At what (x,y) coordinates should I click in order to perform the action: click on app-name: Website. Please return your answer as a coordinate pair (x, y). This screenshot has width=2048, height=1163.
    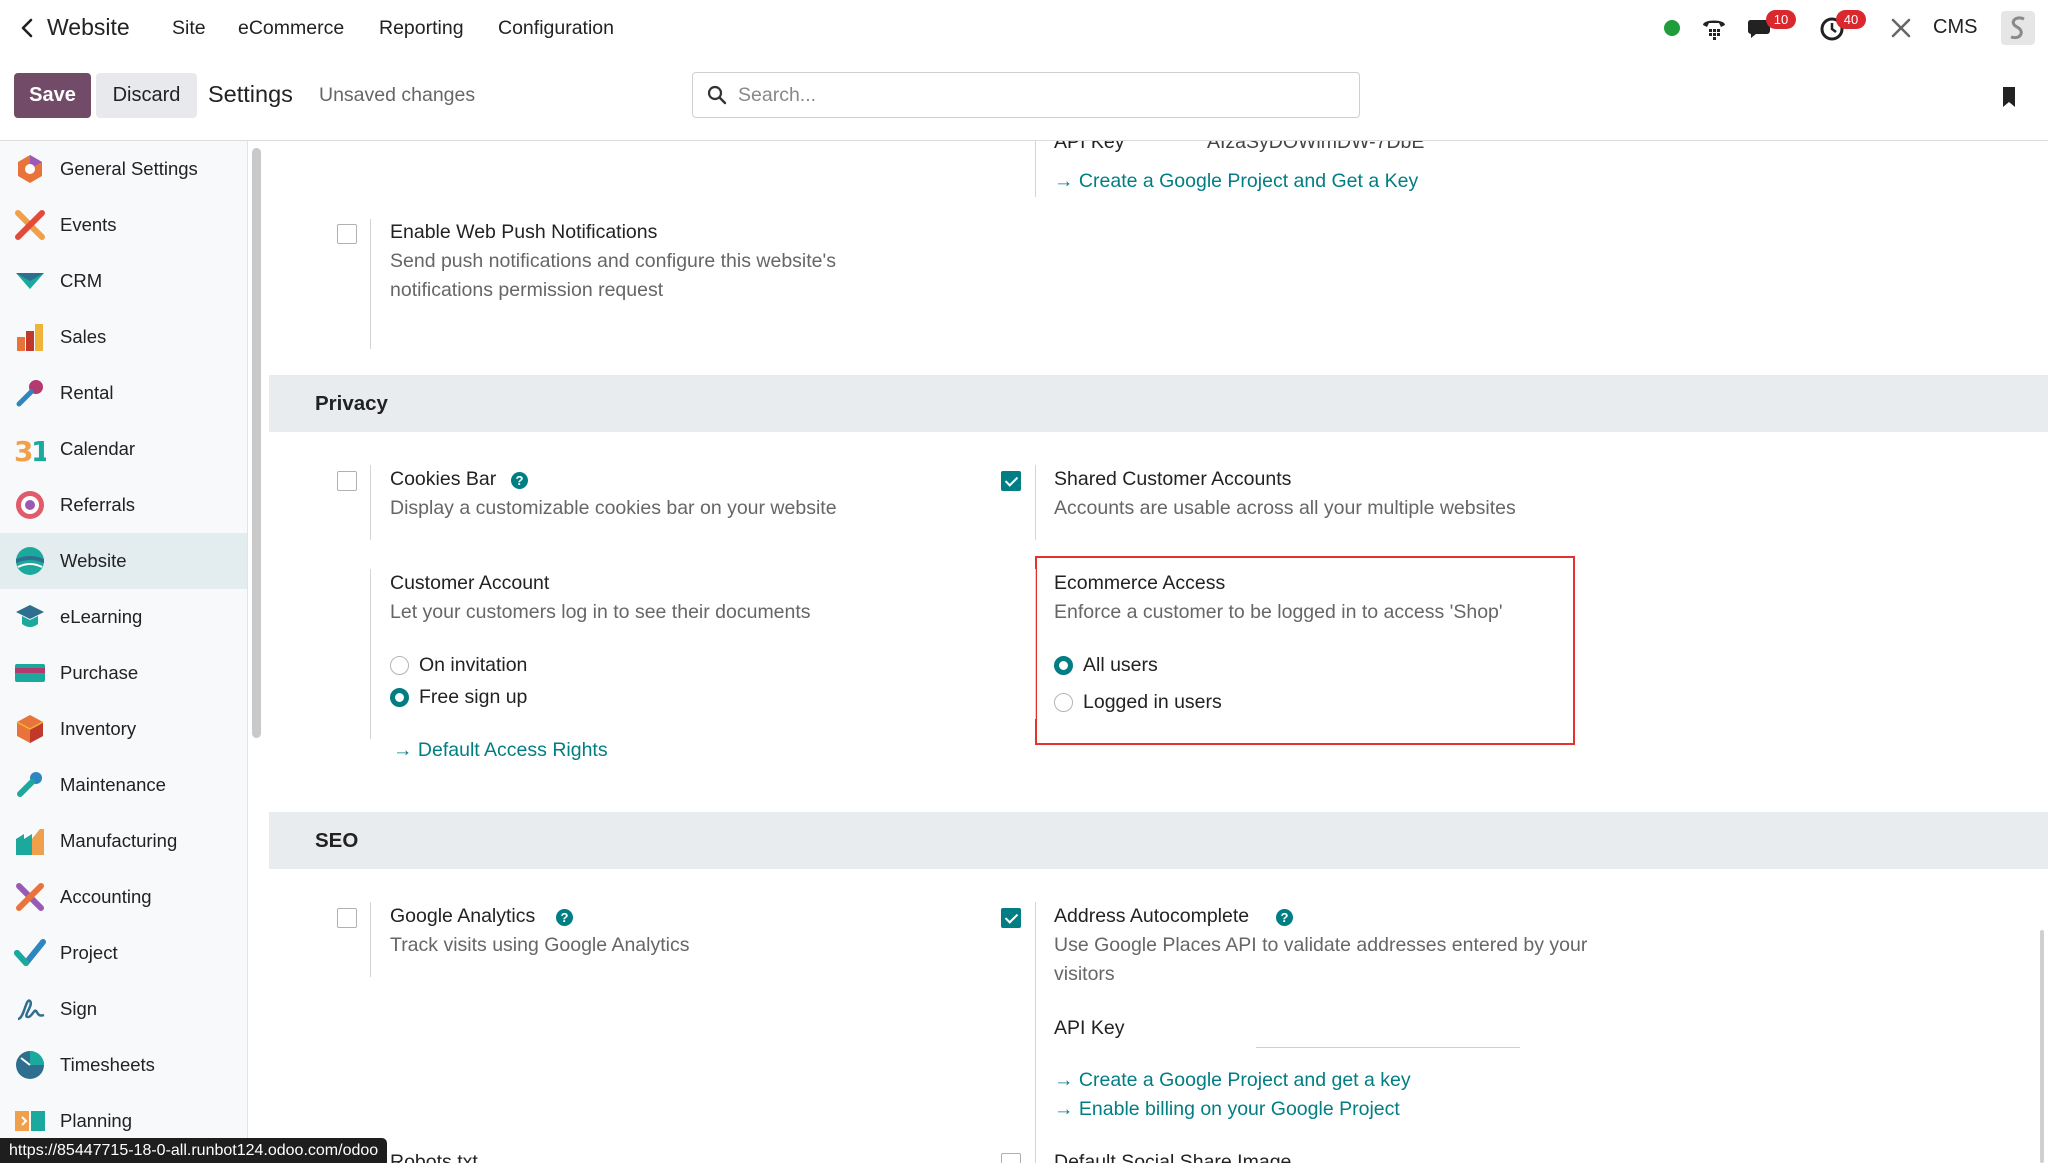
    Looking at the image, I should click on (88, 27).